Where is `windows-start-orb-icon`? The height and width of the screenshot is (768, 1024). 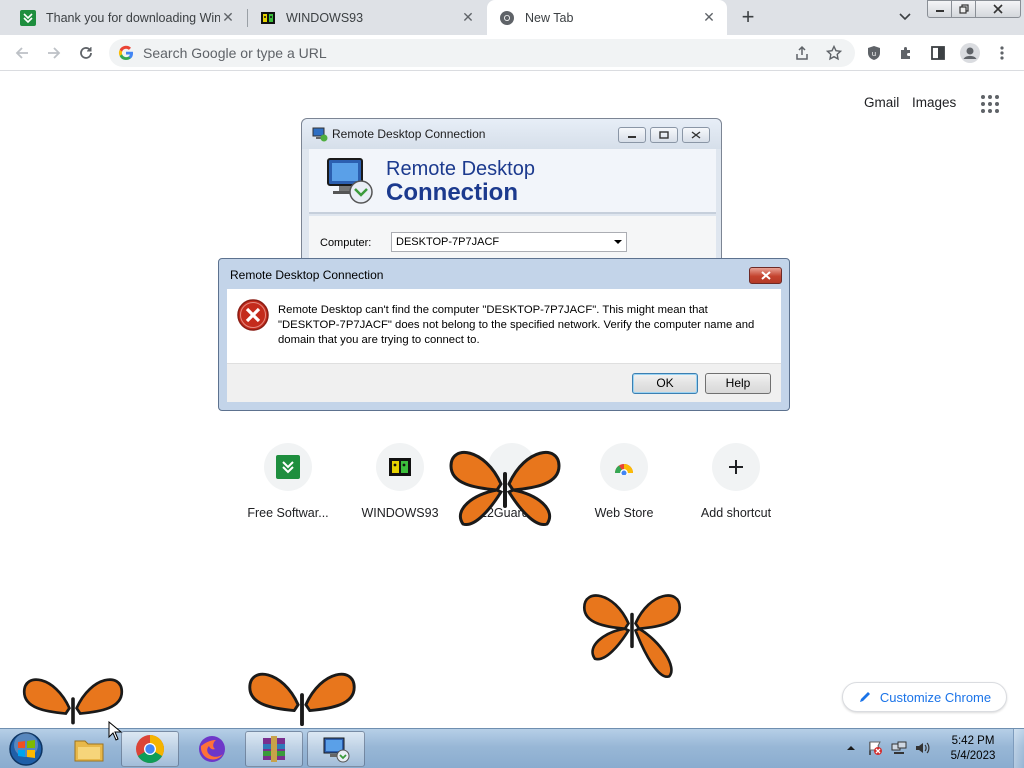
windows-start-orb-icon is located at coordinates (26, 749).